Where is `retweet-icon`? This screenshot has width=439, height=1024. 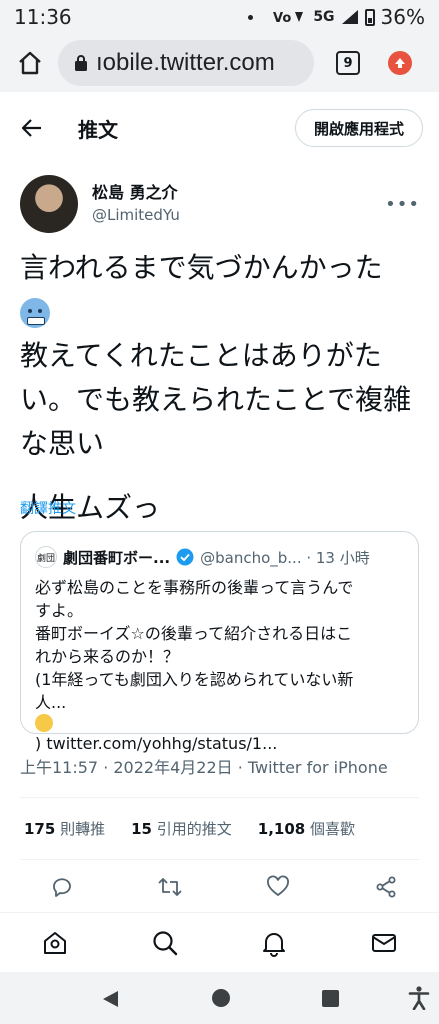 retweet-icon is located at coordinates (170, 887).